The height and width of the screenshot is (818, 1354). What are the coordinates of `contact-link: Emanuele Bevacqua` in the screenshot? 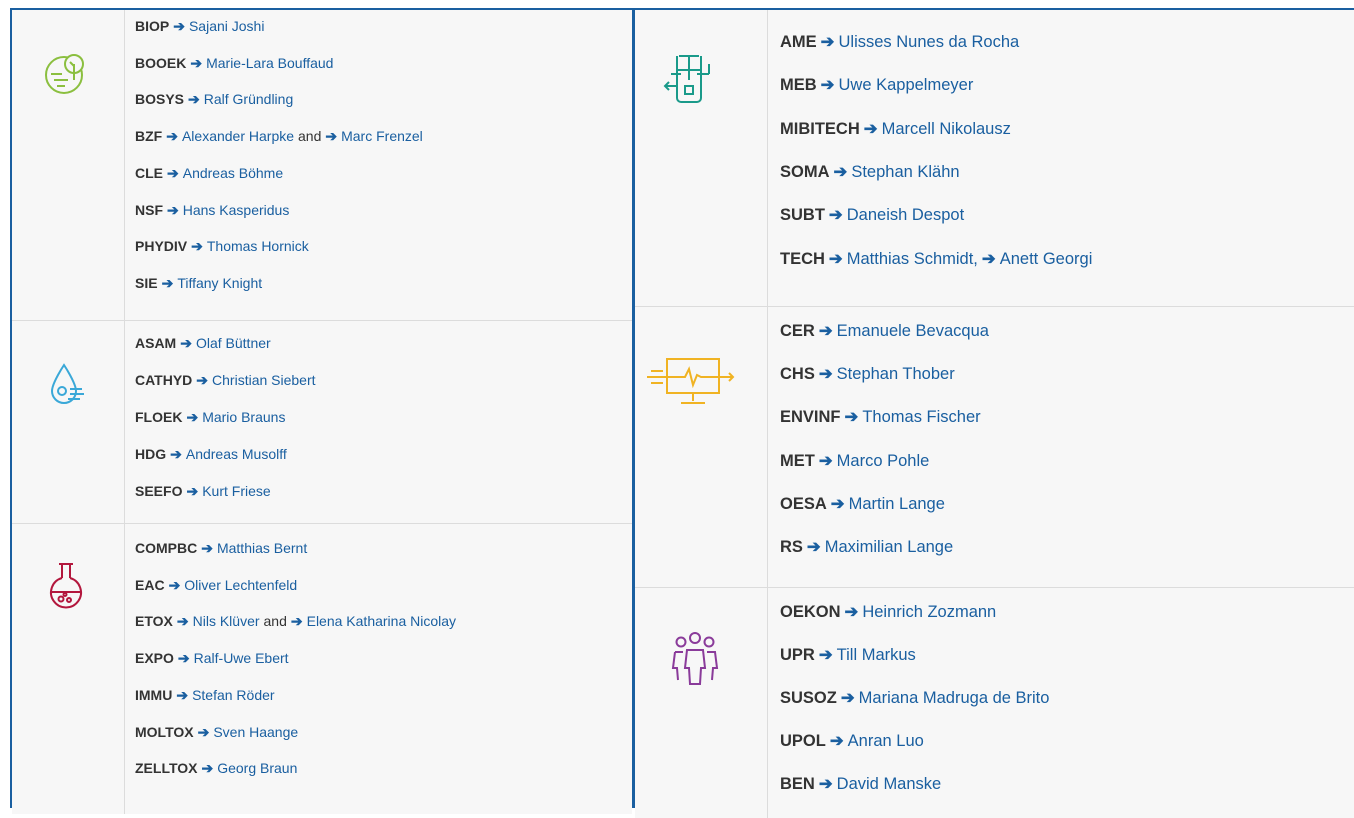 It's located at (913, 331).